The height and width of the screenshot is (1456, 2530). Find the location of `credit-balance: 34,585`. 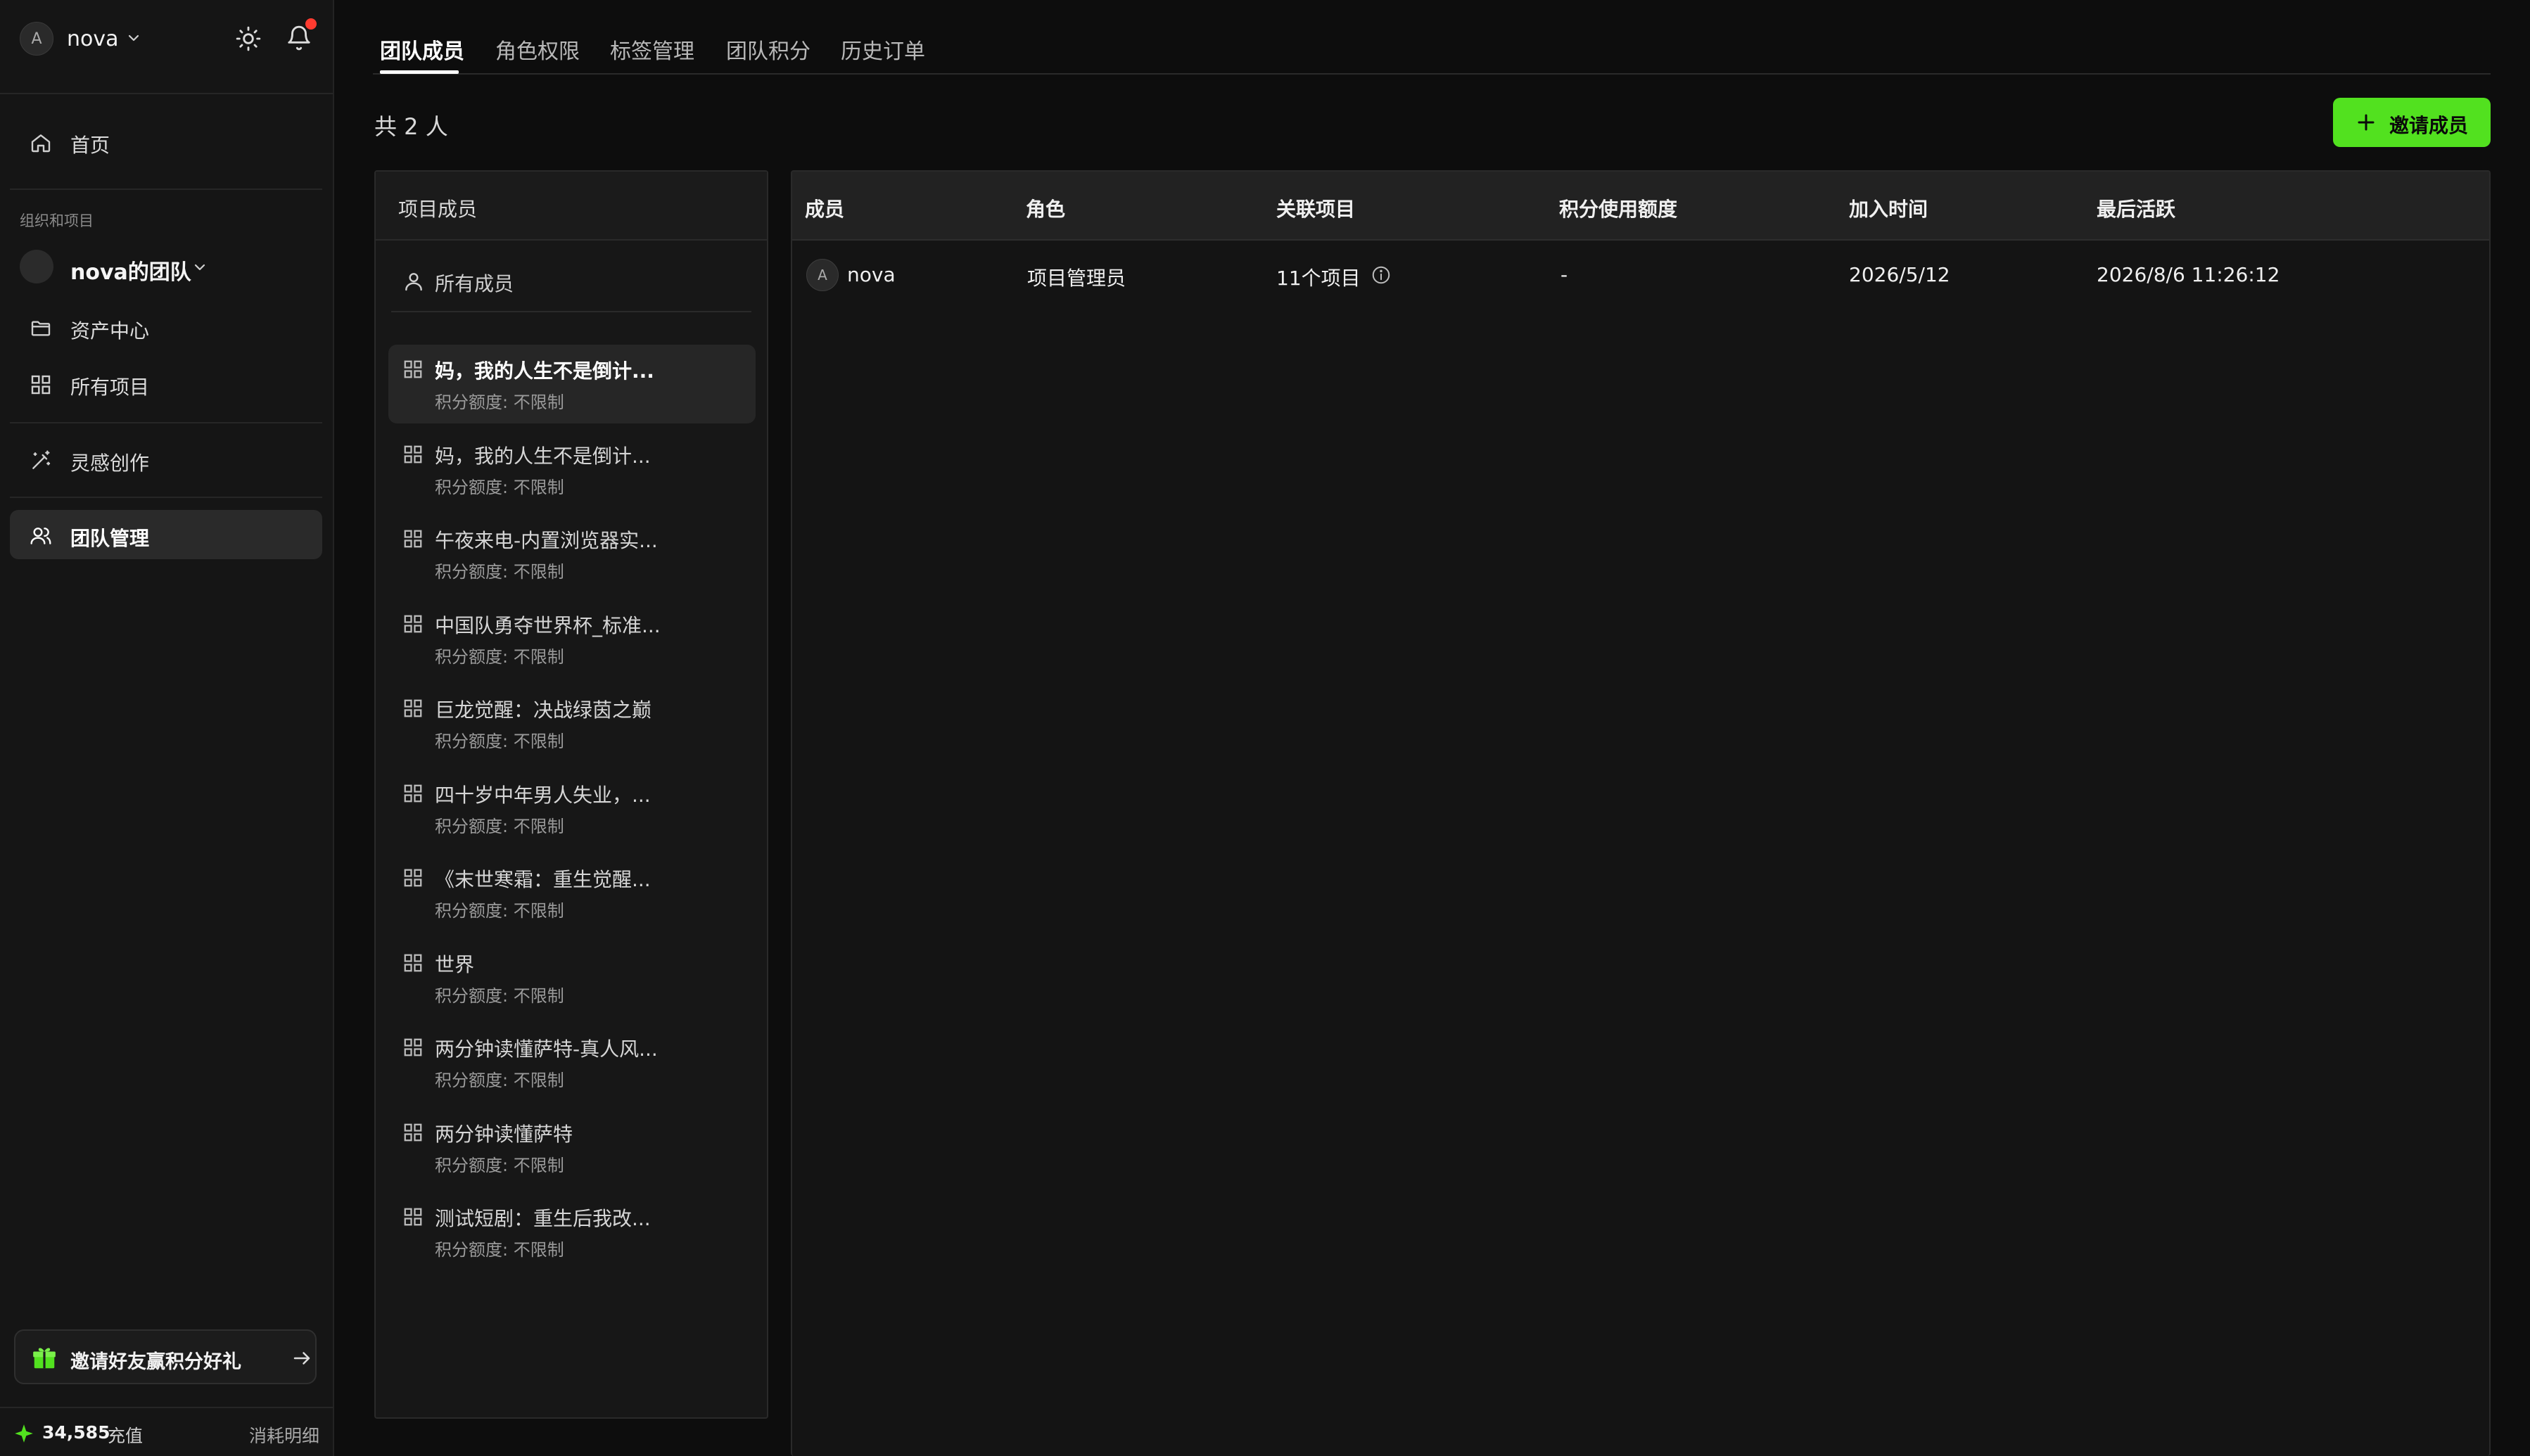

credit-balance: 34,585 is located at coordinates (76, 1432).